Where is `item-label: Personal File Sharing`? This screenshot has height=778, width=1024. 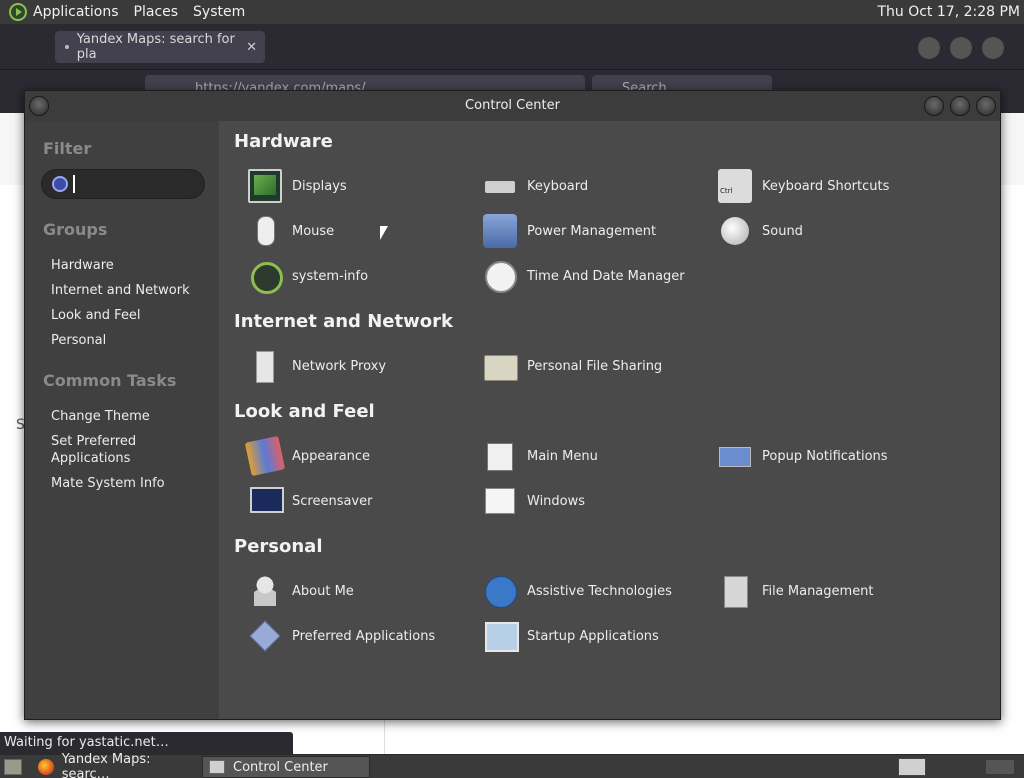
item-label: Personal File Sharing is located at coordinates (595, 366).